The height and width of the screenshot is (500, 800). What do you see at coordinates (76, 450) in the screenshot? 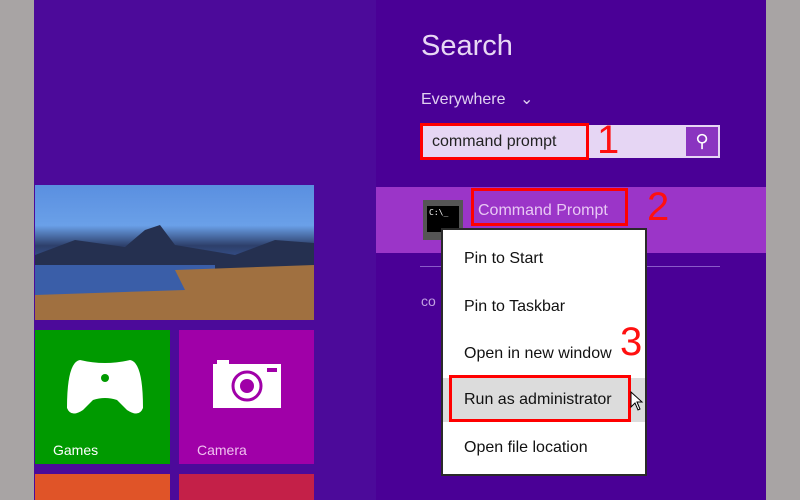
I see `games-label: Games` at bounding box center [76, 450].